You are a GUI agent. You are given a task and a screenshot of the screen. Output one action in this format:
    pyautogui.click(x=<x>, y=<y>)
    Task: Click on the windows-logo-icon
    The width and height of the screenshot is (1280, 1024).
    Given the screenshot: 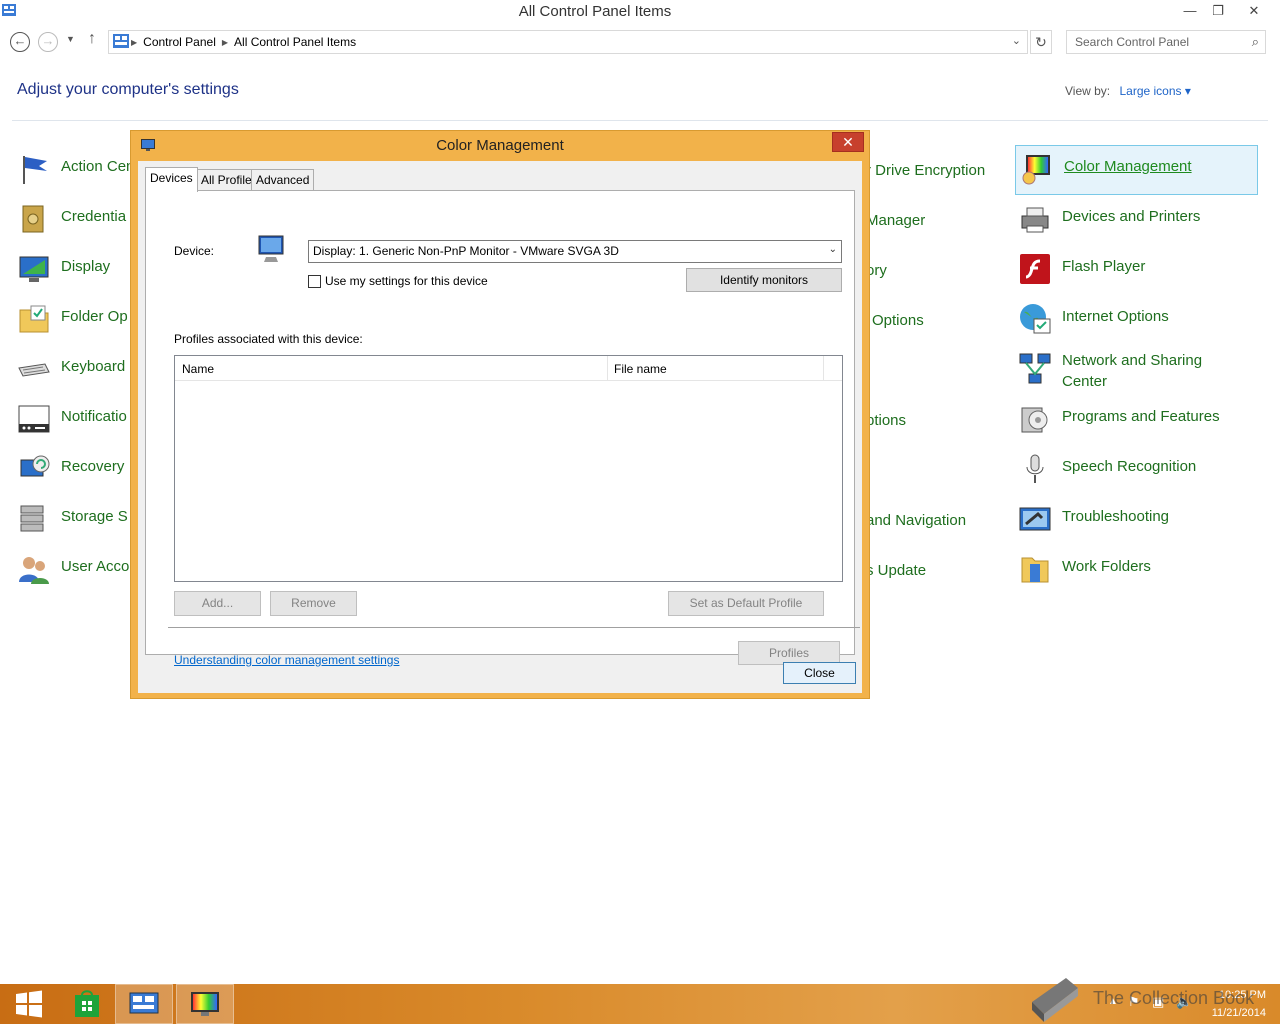 What is the action you would take?
    pyautogui.click(x=29, y=1004)
    